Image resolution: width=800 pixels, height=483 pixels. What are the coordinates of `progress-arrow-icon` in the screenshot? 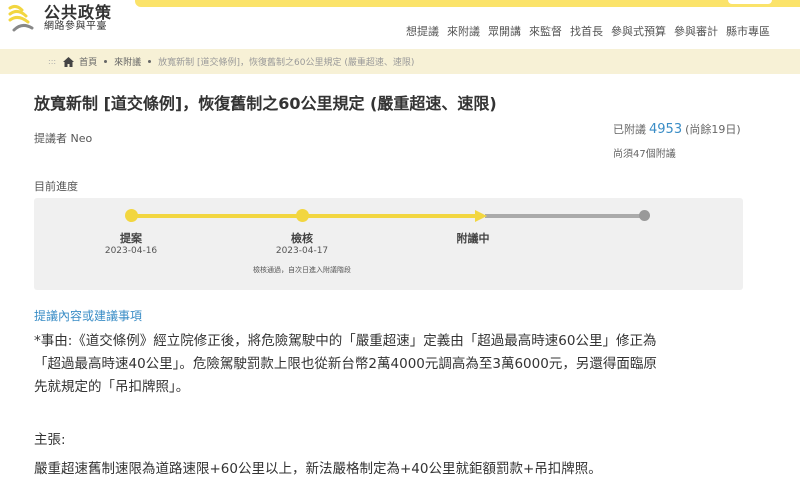 It's located at (481, 216).